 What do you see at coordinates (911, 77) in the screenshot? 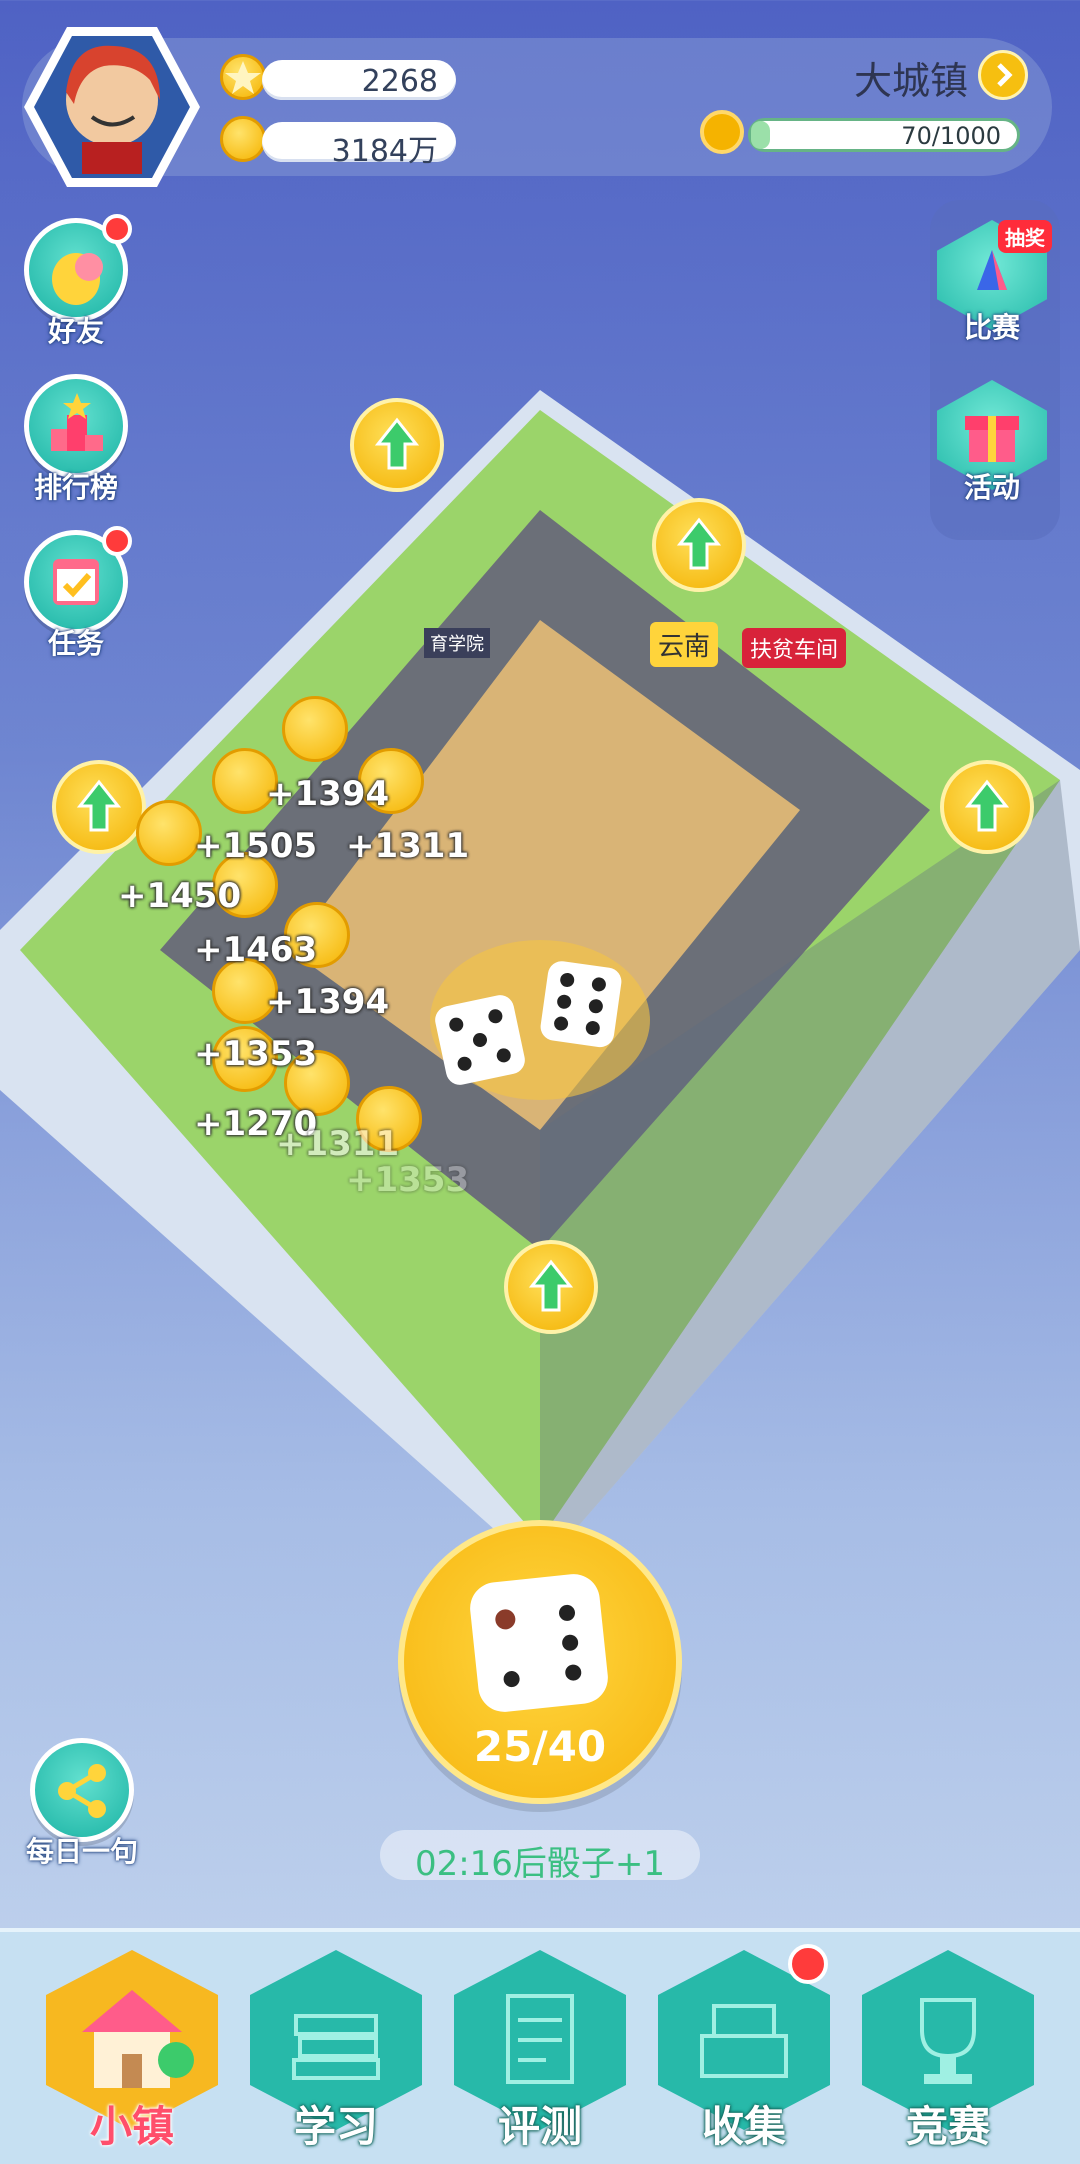
I see `town-name: 大城镇` at bounding box center [911, 77].